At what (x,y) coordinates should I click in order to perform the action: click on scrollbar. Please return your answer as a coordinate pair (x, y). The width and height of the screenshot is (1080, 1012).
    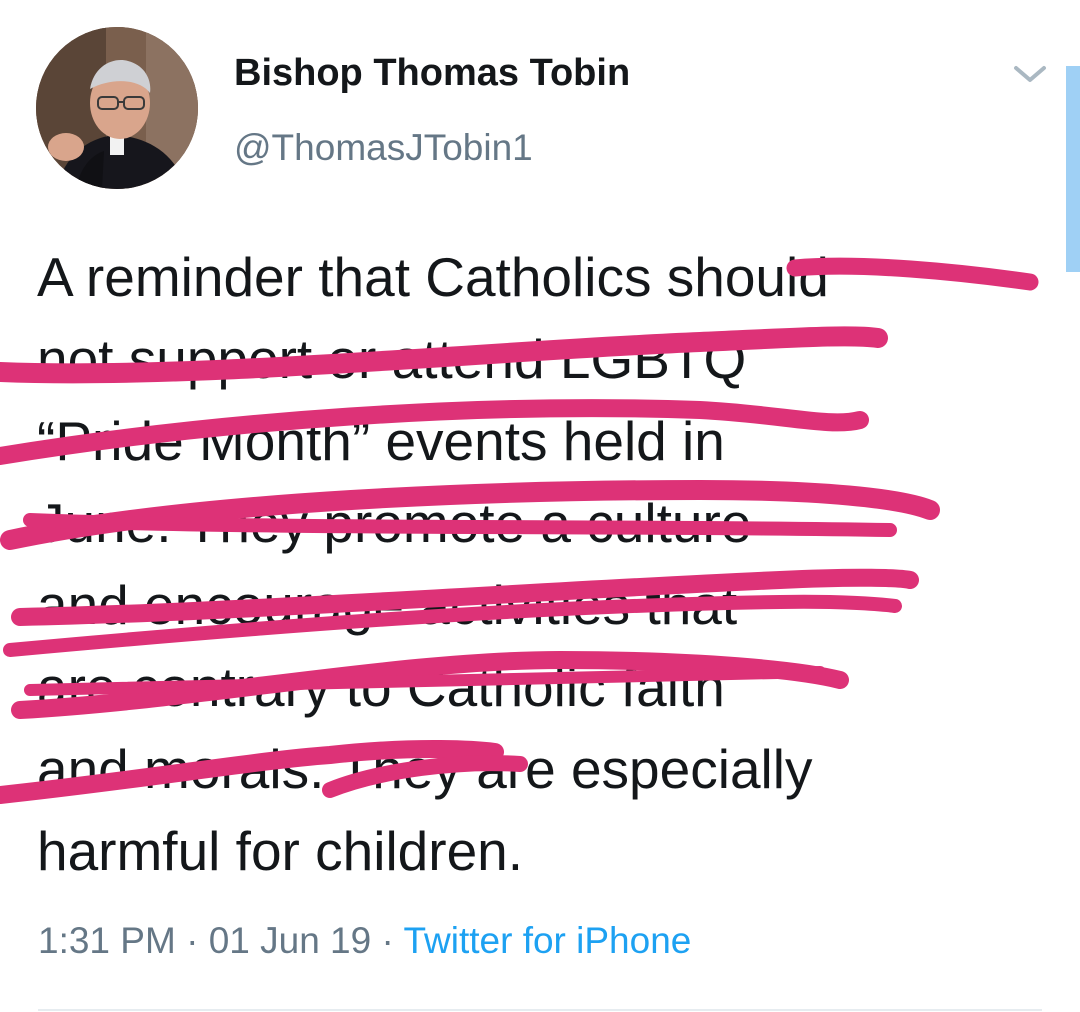
    Looking at the image, I should click on (1073, 169).